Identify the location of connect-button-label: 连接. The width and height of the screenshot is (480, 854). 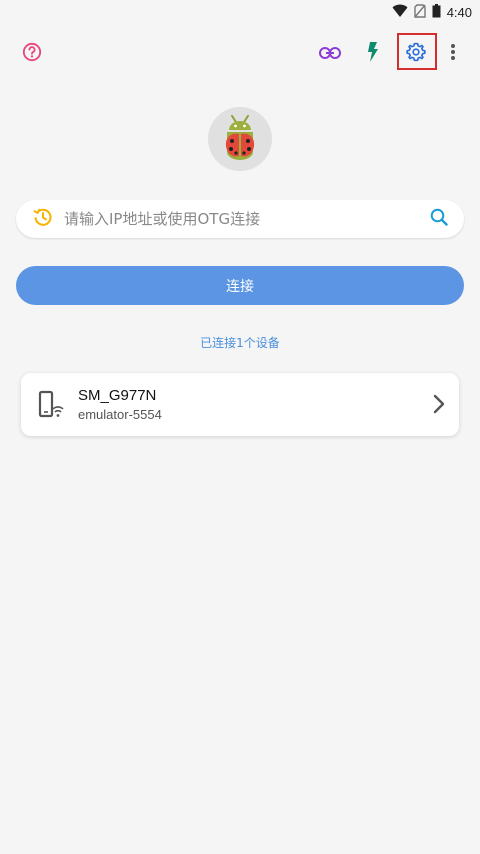
(240, 286).